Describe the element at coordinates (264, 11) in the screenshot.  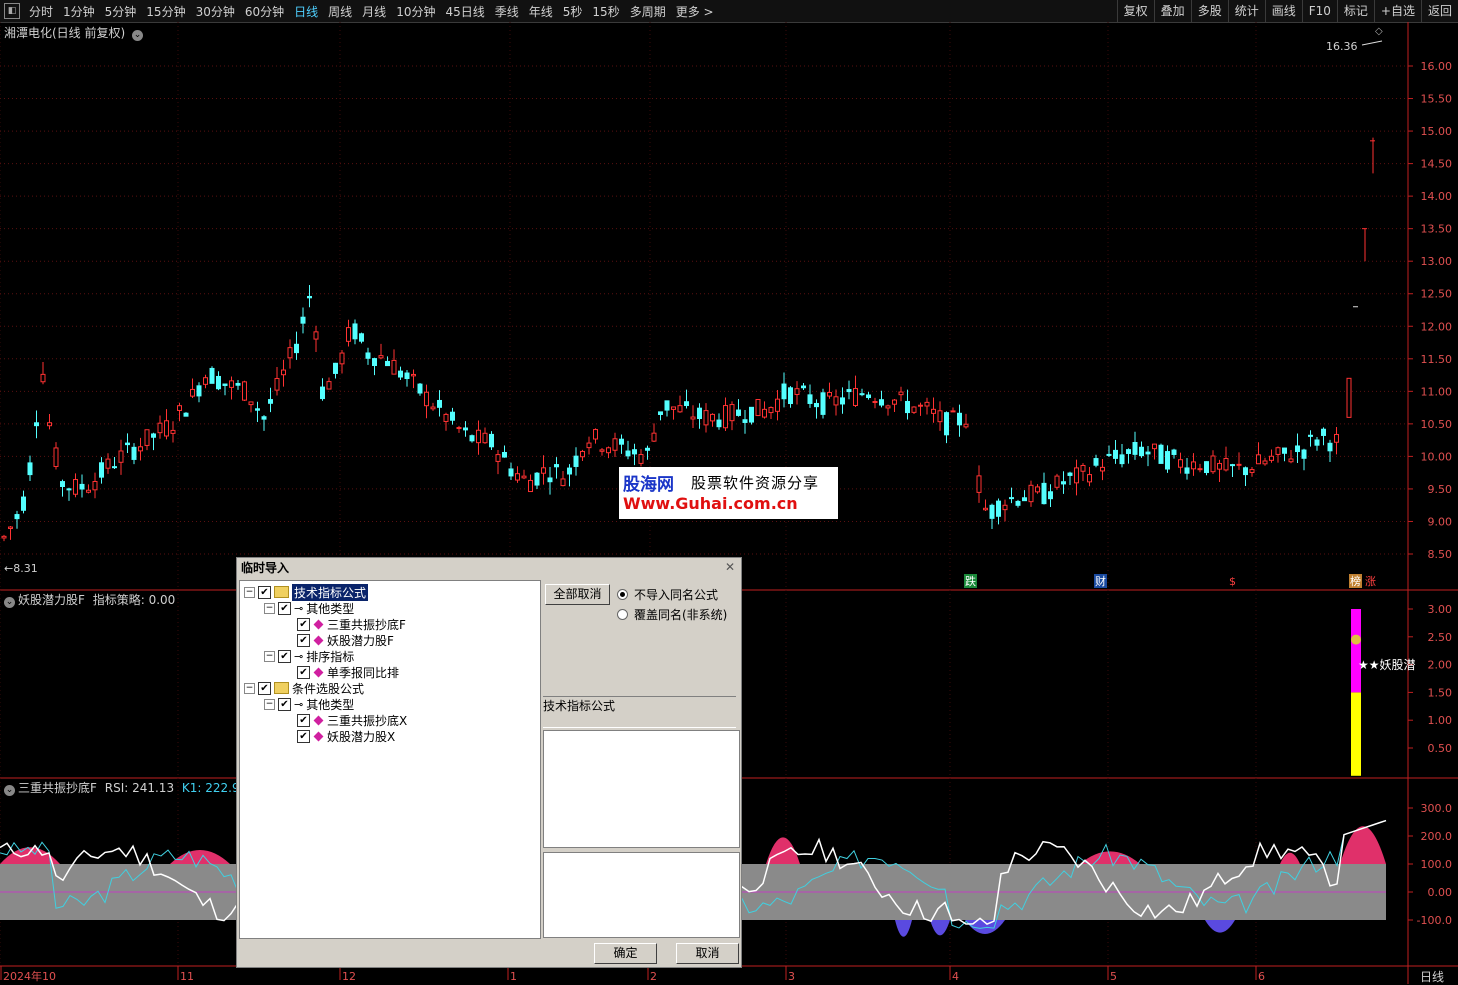
I see `period-tab: 60分钟` at that location.